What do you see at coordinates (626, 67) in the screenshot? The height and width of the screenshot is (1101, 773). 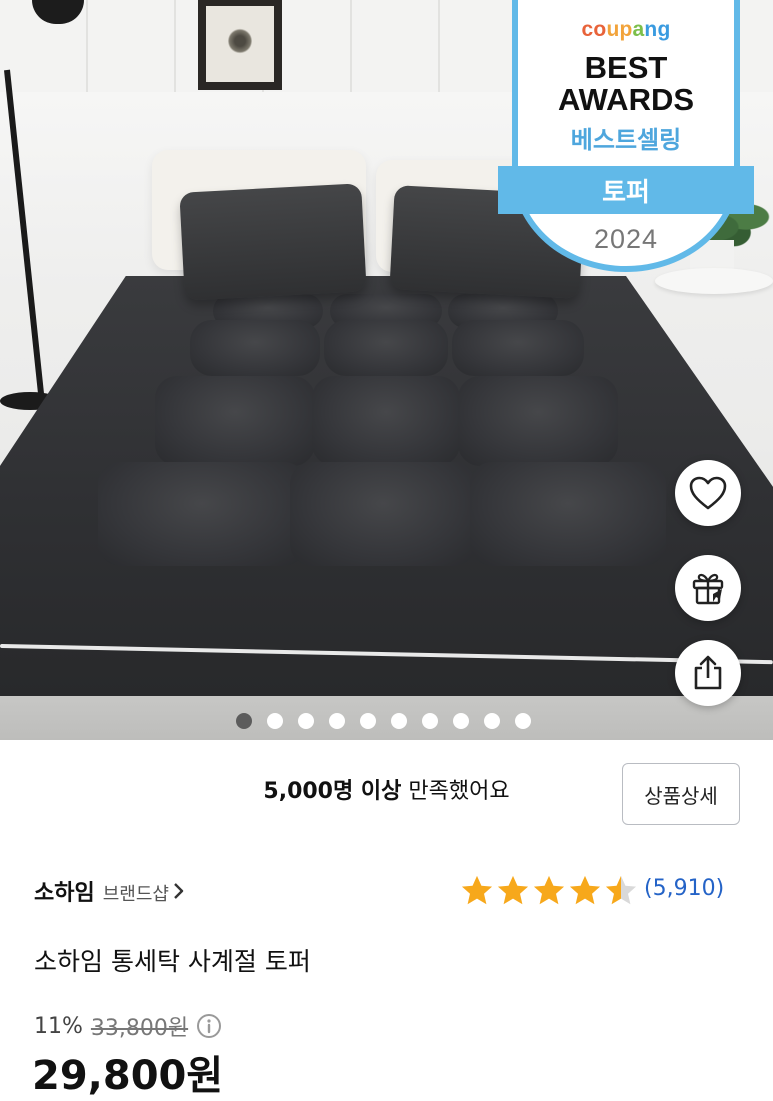 I see `badge-title-line1: BEST` at bounding box center [626, 67].